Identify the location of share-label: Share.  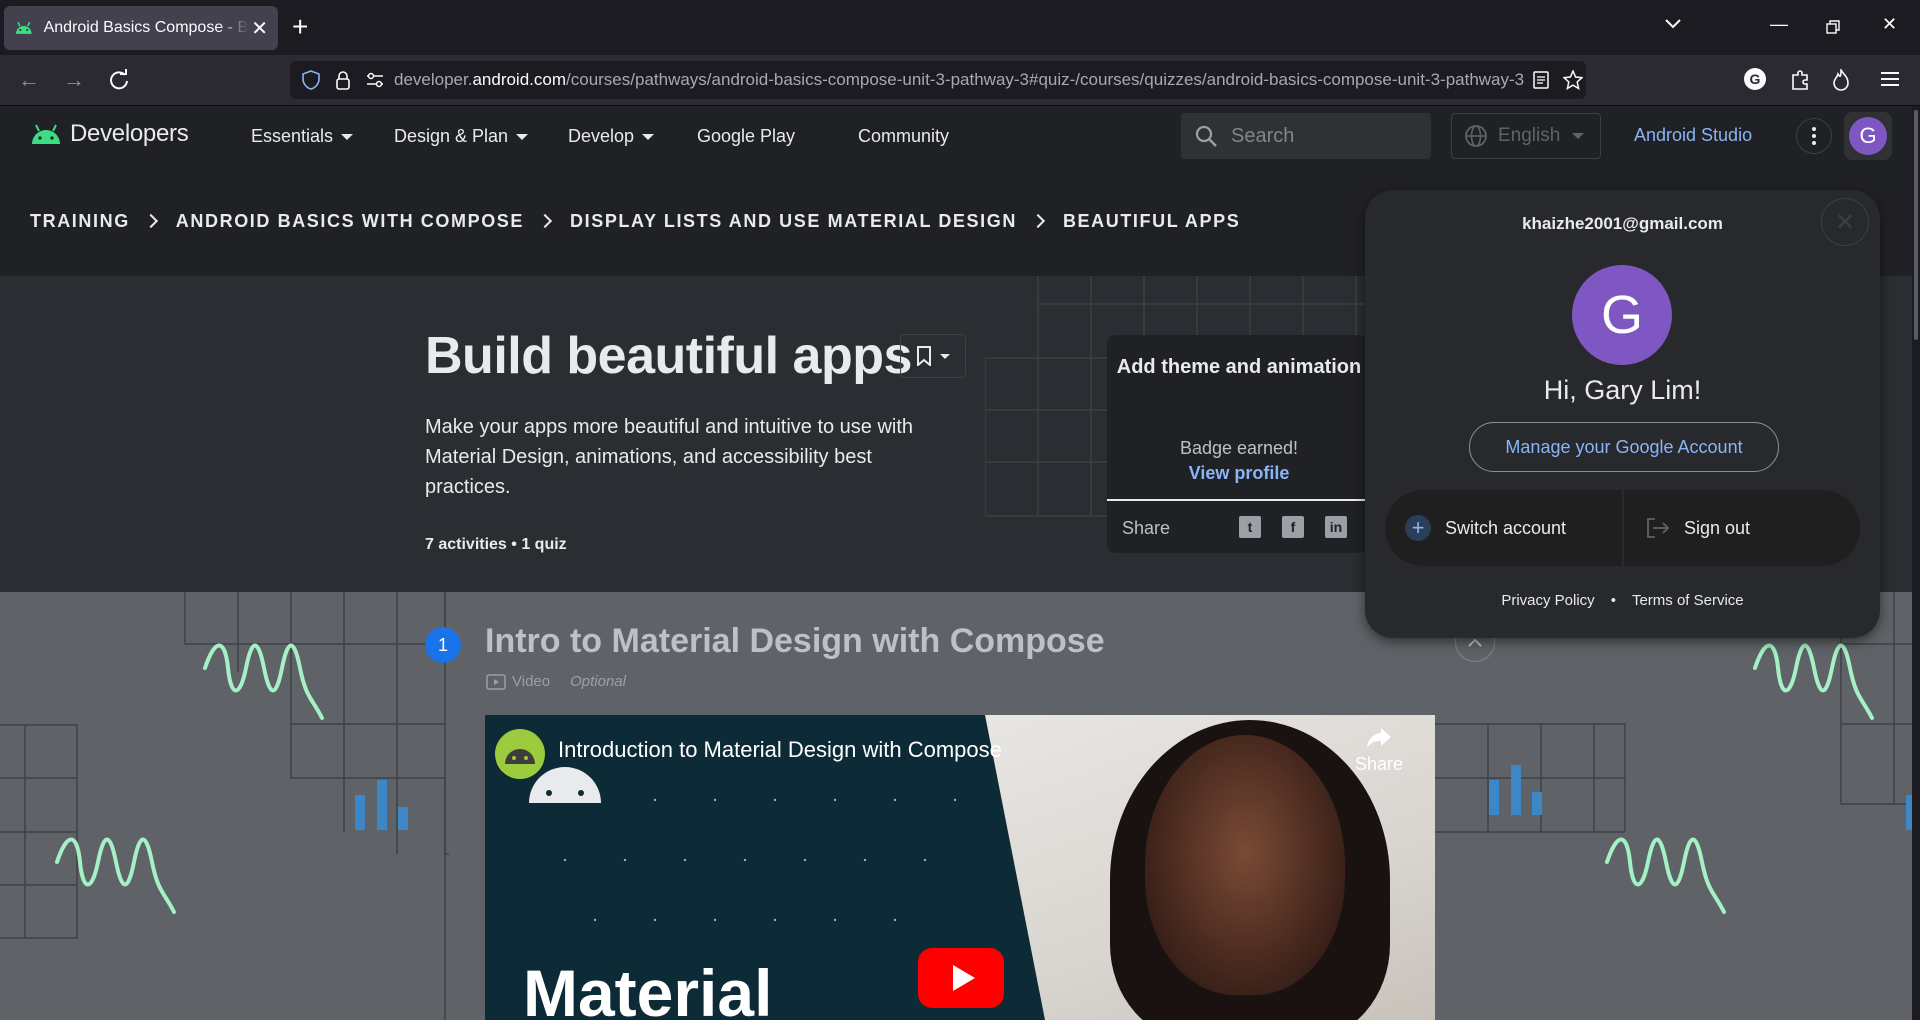
(1146, 528).